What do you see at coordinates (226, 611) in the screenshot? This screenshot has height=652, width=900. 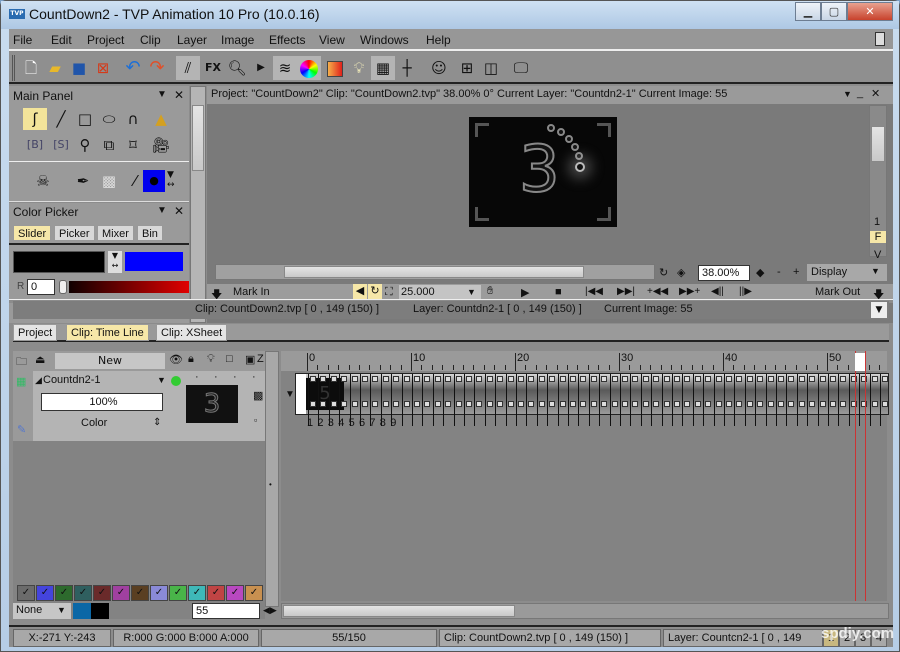 I see `frame-number-input: 55` at bounding box center [226, 611].